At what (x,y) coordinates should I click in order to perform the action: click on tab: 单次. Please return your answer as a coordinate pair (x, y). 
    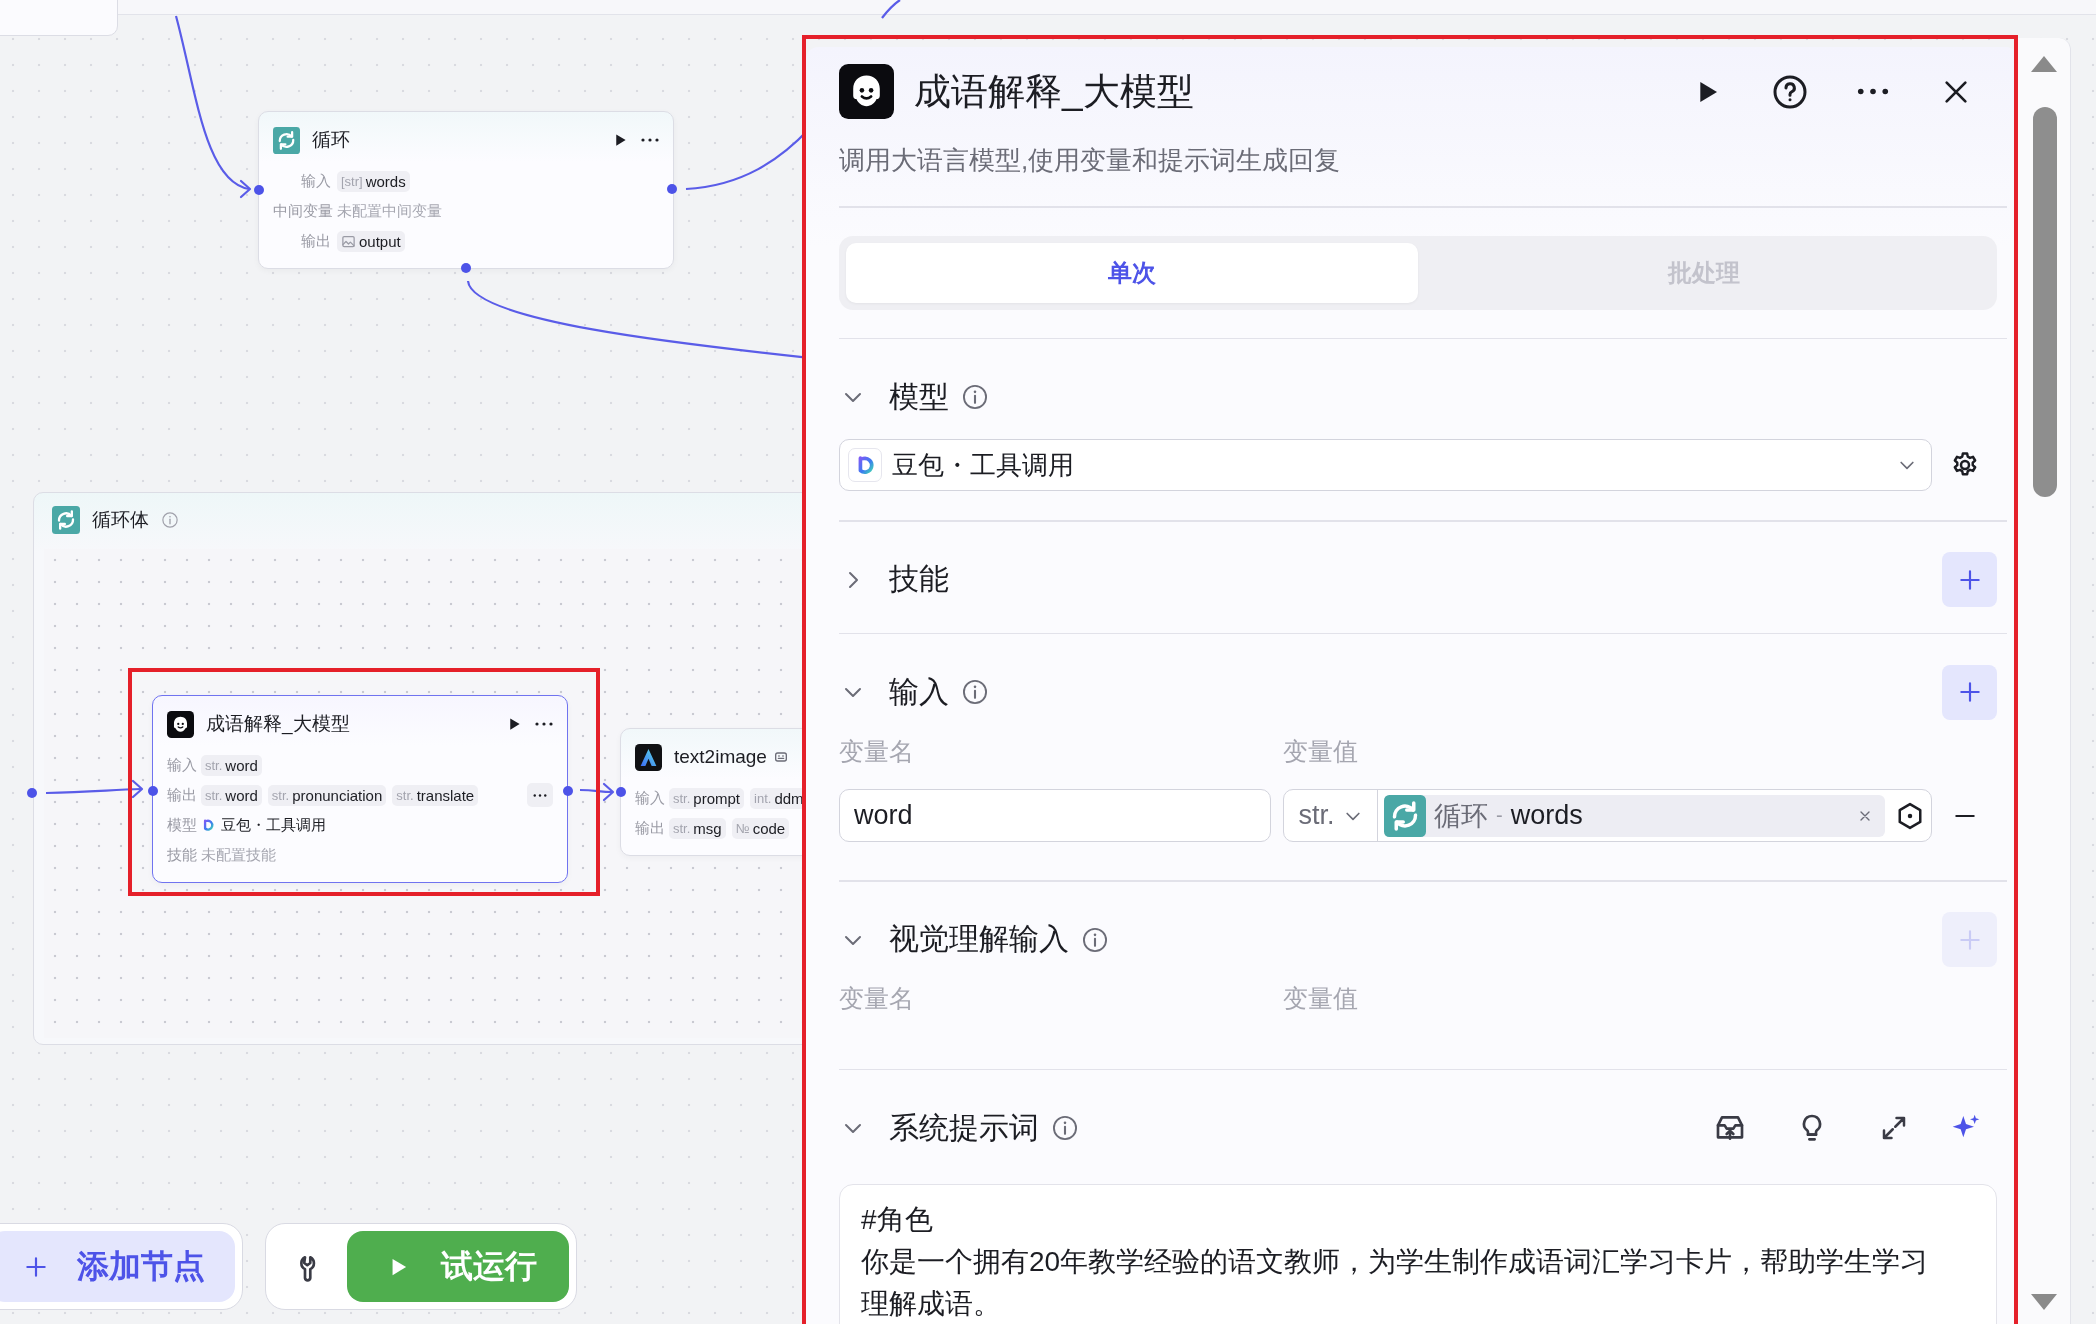
    Looking at the image, I should click on (1132, 272).